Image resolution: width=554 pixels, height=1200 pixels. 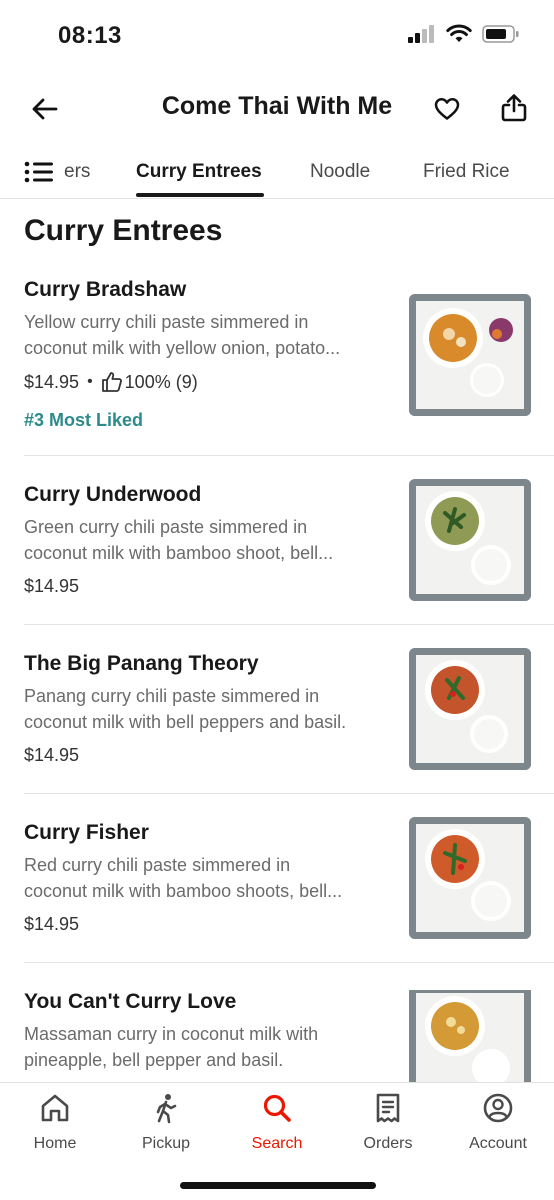 I want to click on status-icons, so click(x=464, y=34).